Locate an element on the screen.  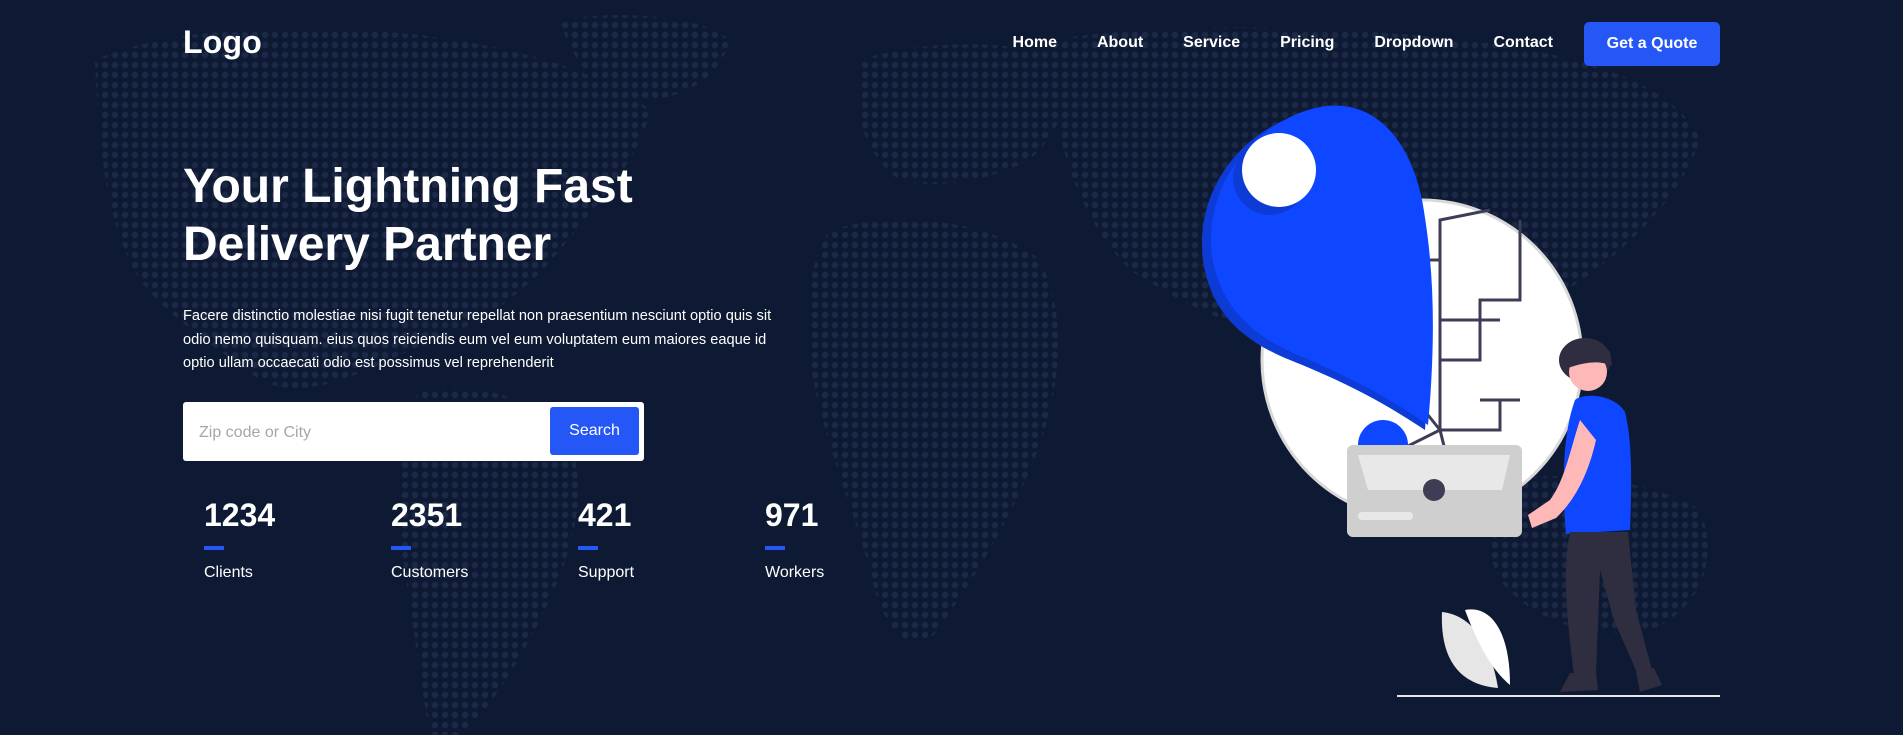
nav-item-service: Service is located at coordinates (1211, 43).